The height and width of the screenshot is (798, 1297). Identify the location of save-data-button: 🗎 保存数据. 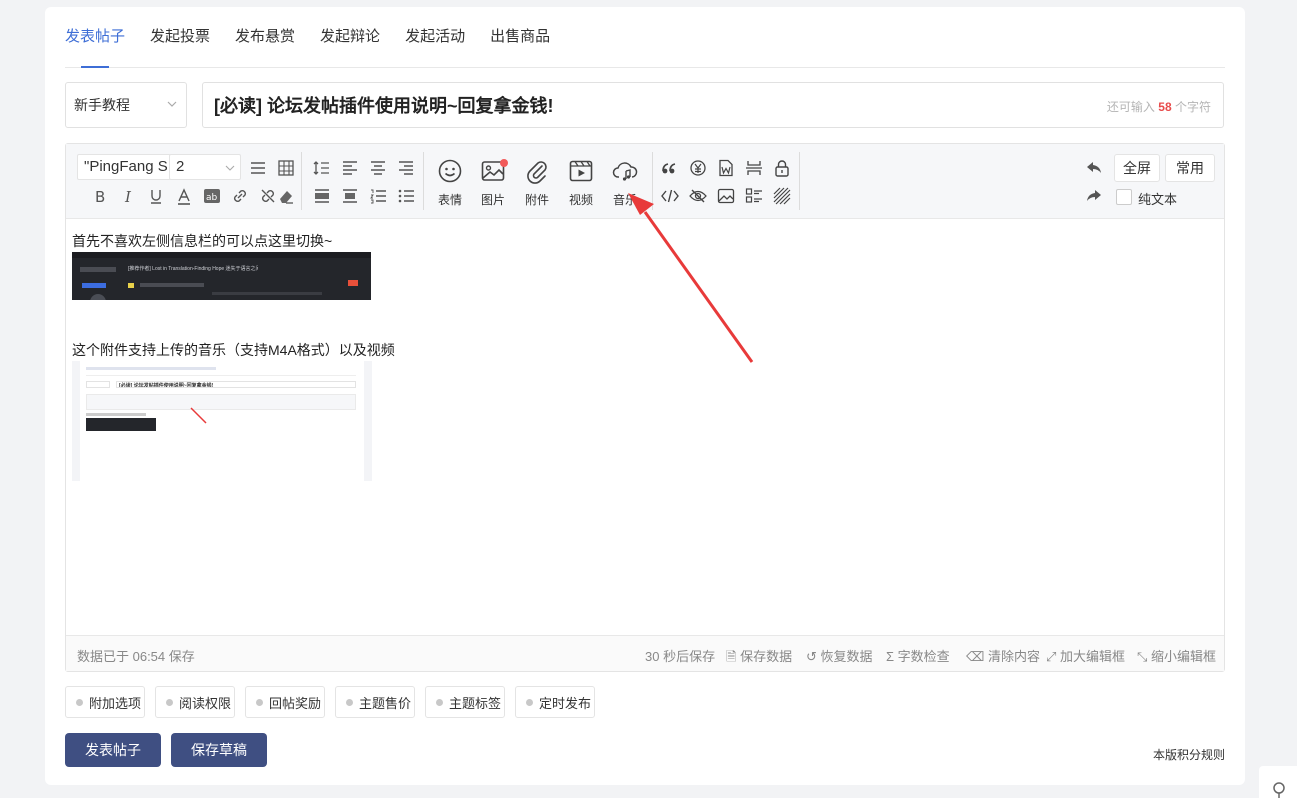
(759, 658).